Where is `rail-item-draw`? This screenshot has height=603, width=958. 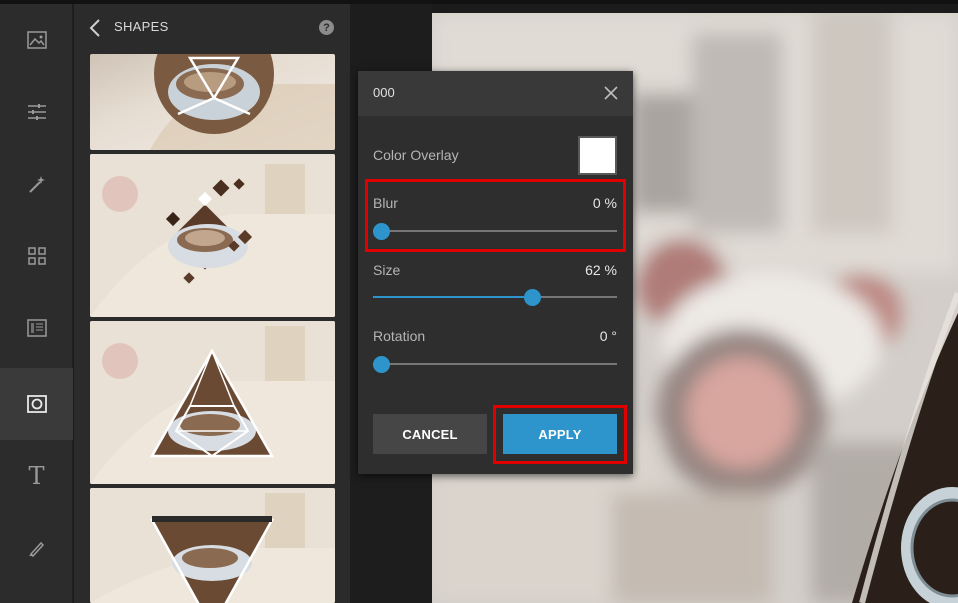
rail-item-draw is located at coordinates (36, 548).